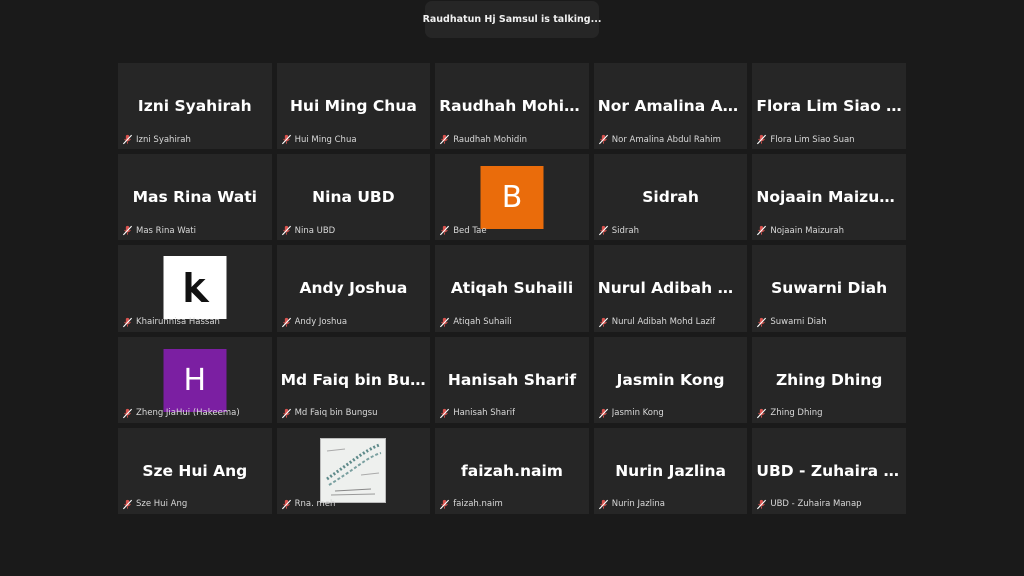 The width and height of the screenshot is (1024, 576). What do you see at coordinates (512, 139) in the screenshot?
I see `participant-footer: Raudhah Mohidin` at bounding box center [512, 139].